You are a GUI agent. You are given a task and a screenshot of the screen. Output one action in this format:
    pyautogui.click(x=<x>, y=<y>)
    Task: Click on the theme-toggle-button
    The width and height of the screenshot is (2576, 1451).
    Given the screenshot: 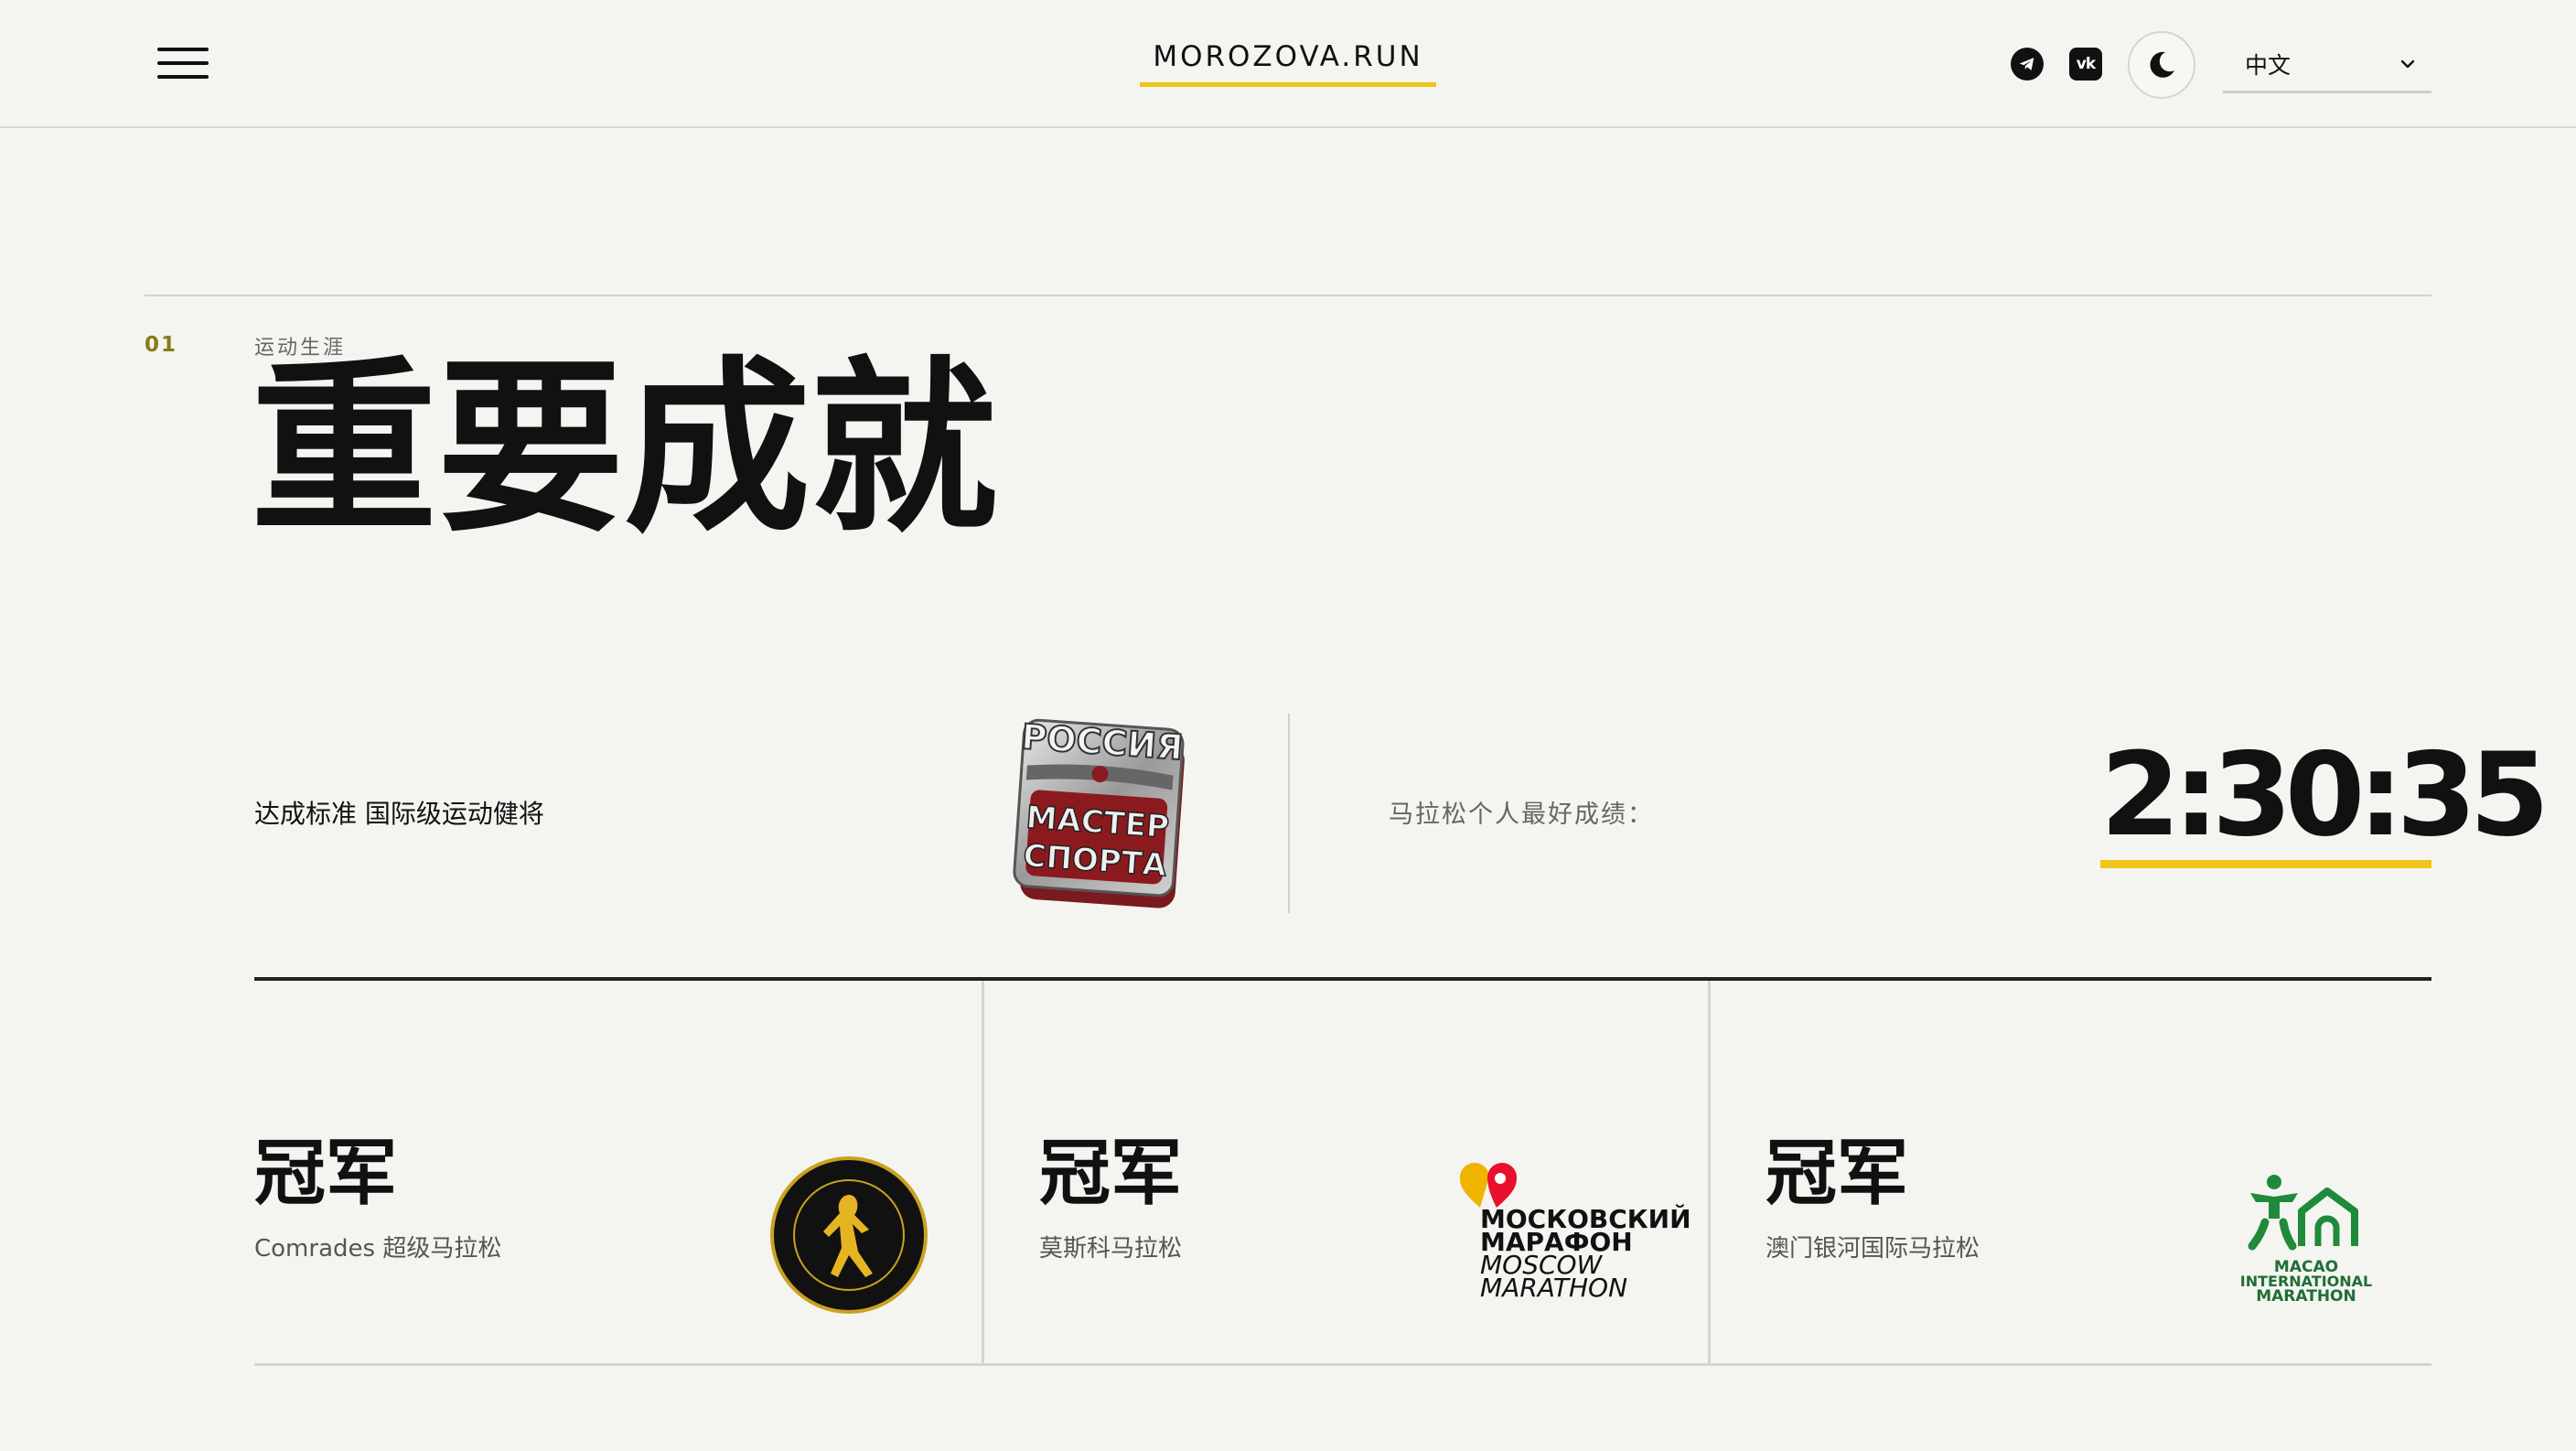 What is the action you would take?
    pyautogui.click(x=2161, y=65)
    